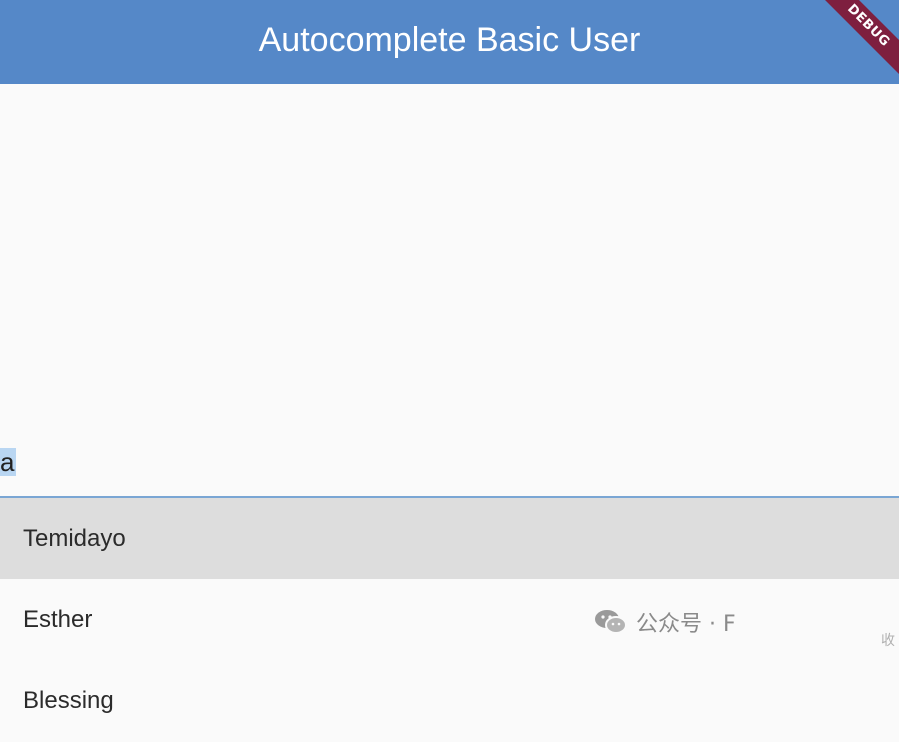 This screenshot has width=899, height=742. Describe the element at coordinates (449, 700) in the screenshot. I see `autocomplete-option: Blessing` at that location.